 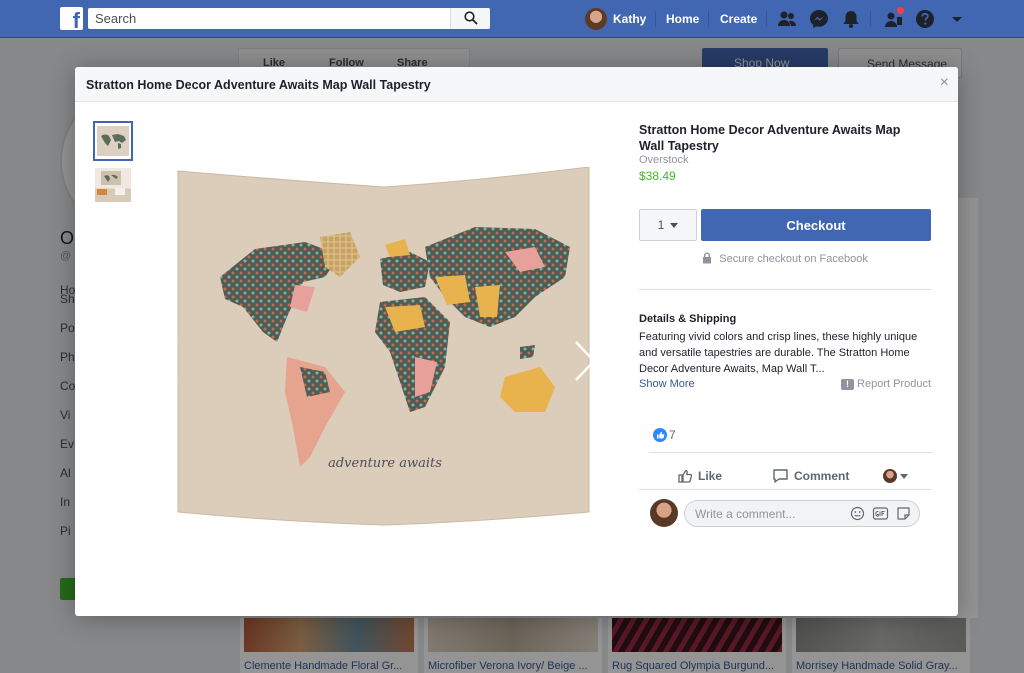 I want to click on friends-icon, so click(x=787, y=19).